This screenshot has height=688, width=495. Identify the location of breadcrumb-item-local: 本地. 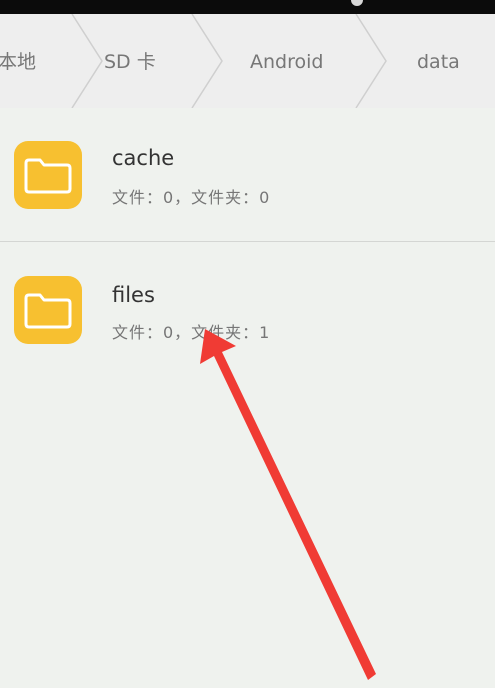
(18, 62).